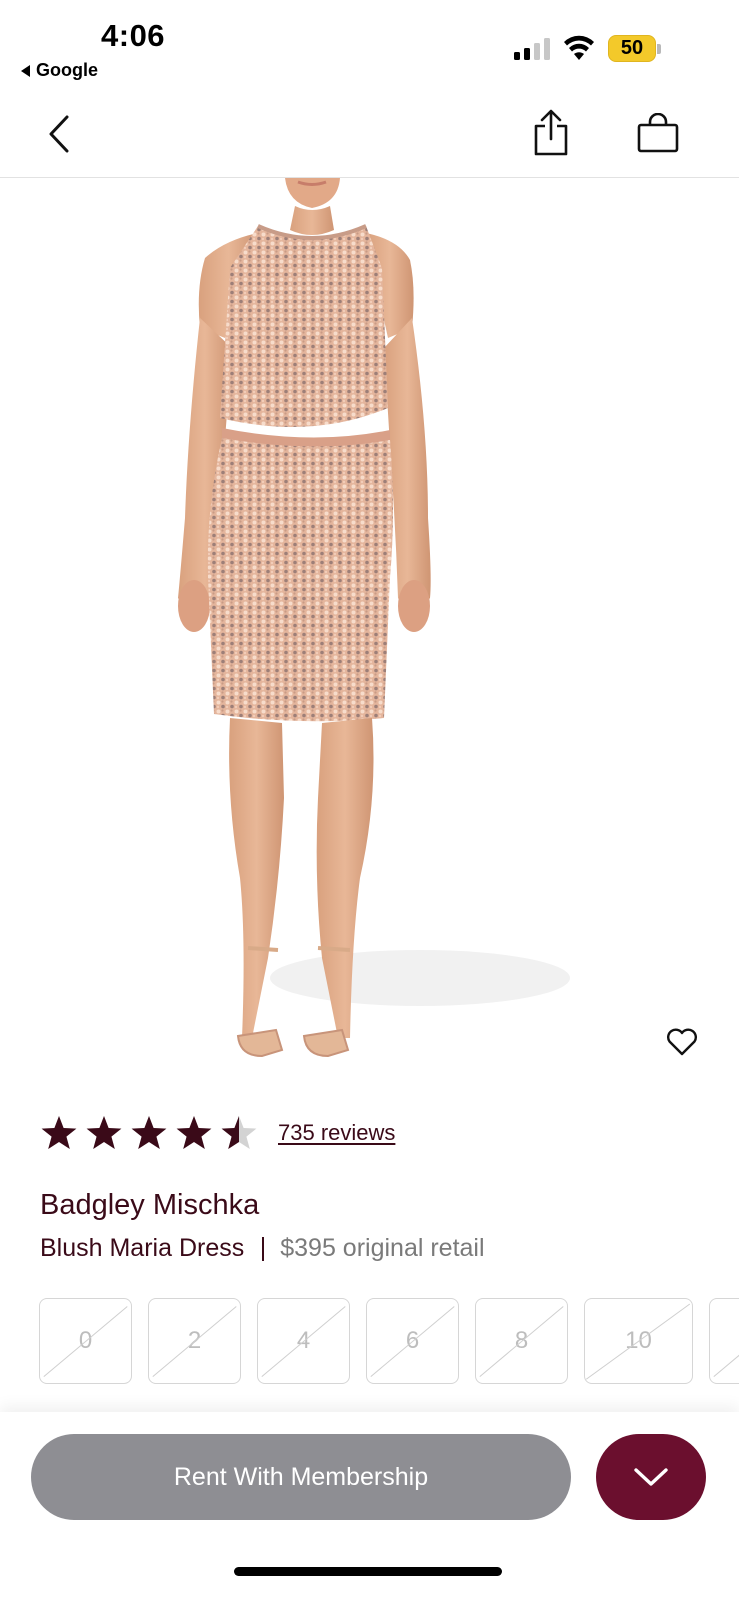  Describe the element at coordinates (724, 1341) in the screenshot. I see `size-option-partial` at that location.